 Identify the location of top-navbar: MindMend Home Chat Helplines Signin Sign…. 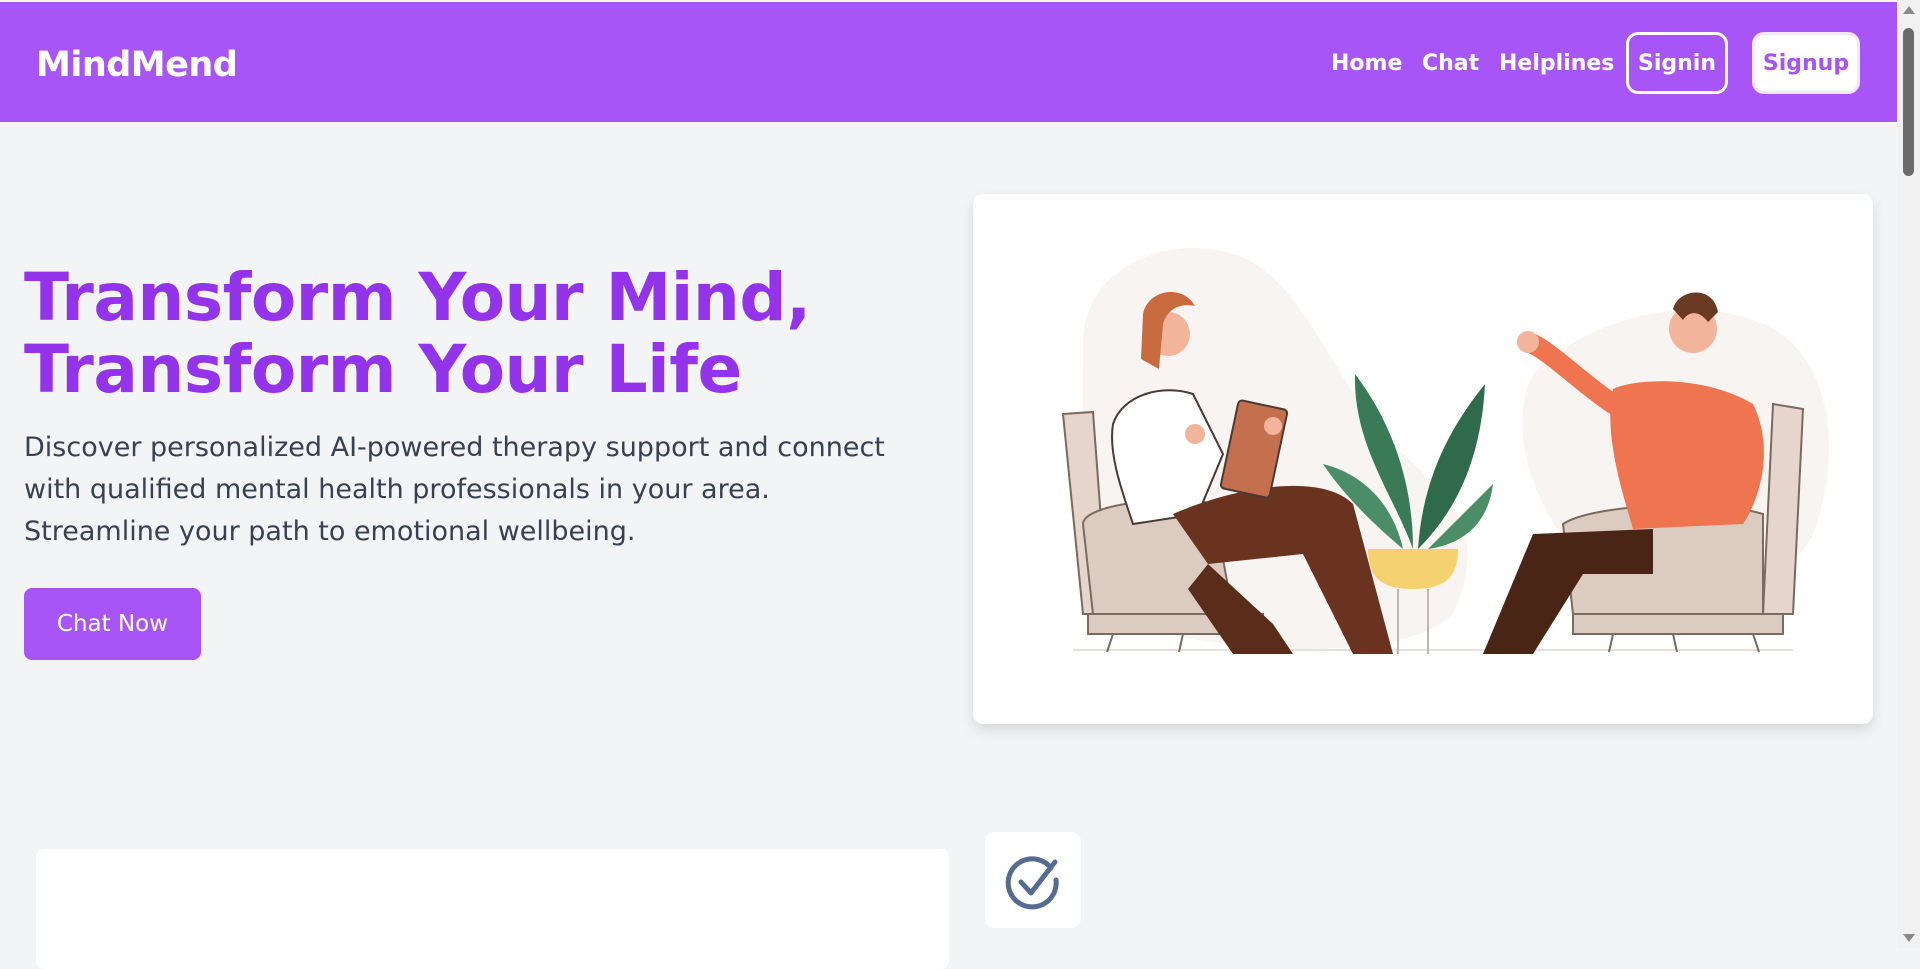
(948, 62).